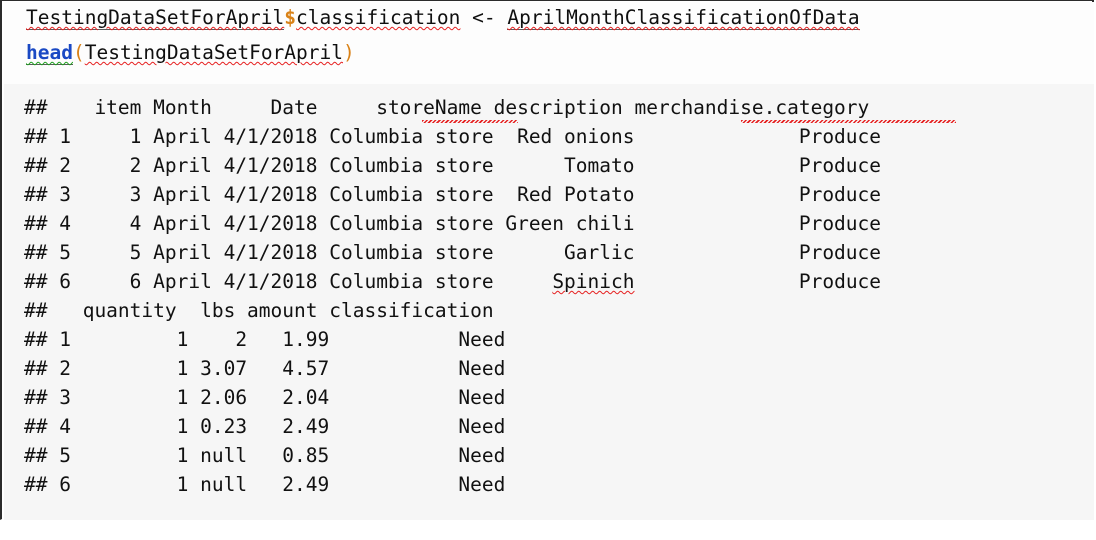 This screenshot has width=1096, height=540. Describe the element at coordinates (378, 17) in the screenshot. I see `code-field-name: classification` at that location.